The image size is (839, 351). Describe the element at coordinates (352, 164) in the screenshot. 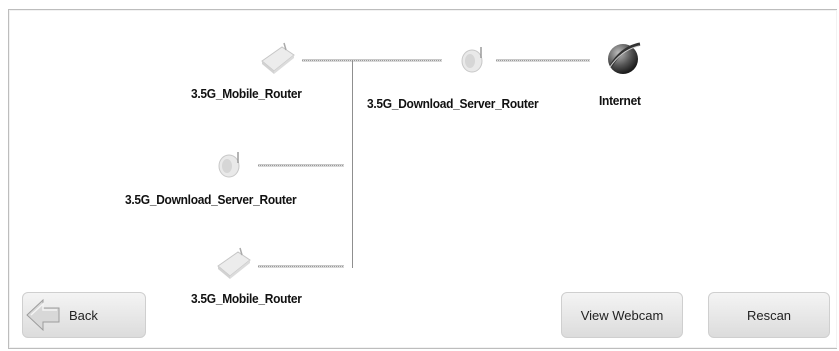

I see `link-bus-vertical` at that location.